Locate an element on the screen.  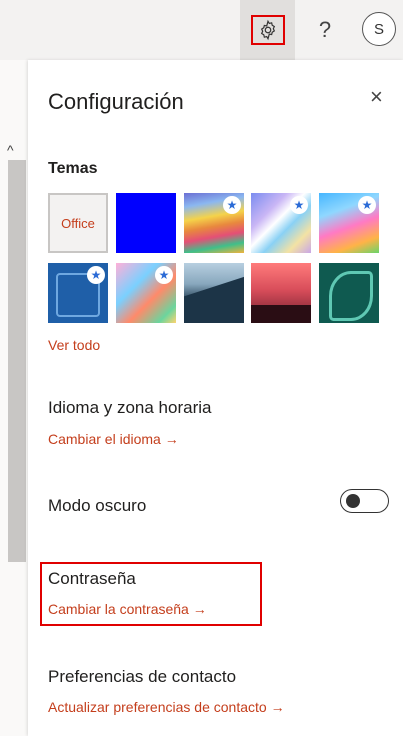
themes-title: Temas is located at coordinates (73, 168).